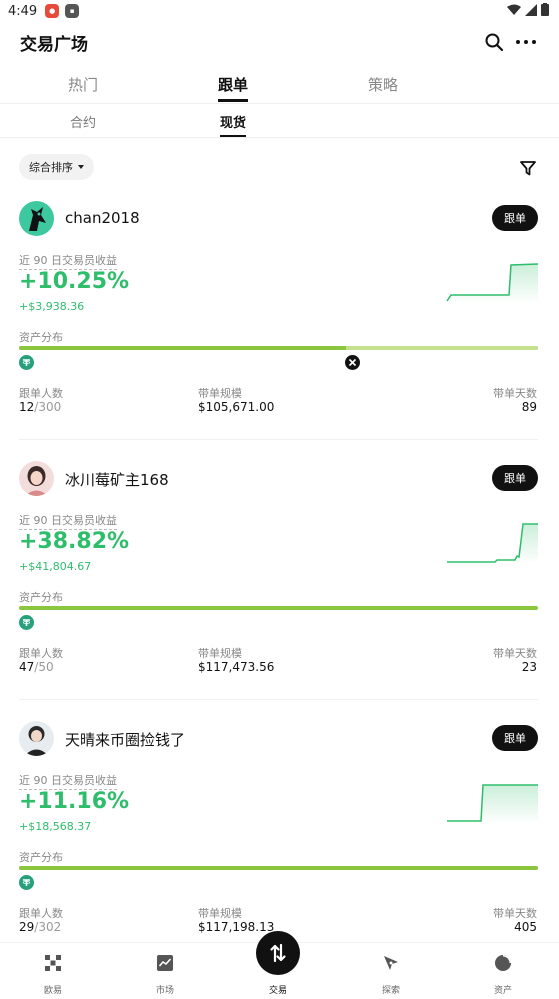 Image resolution: width=559 pixels, height=999 pixels. I want to click on nav-market: 市场, so click(165, 974).